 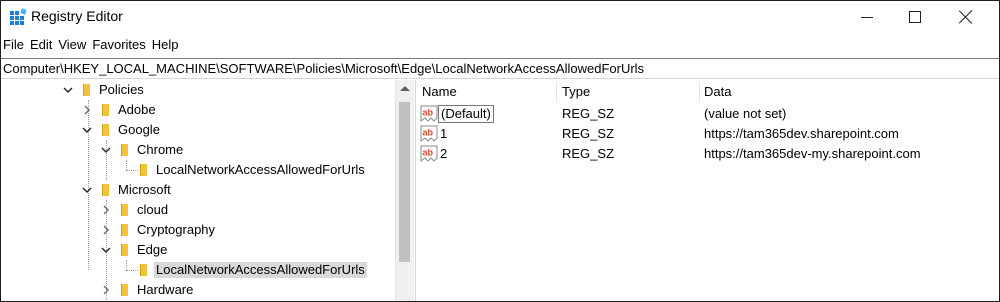 What do you see at coordinates (72, 45) in the screenshot?
I see `menu-view: View` at bounding box center [72, 45].